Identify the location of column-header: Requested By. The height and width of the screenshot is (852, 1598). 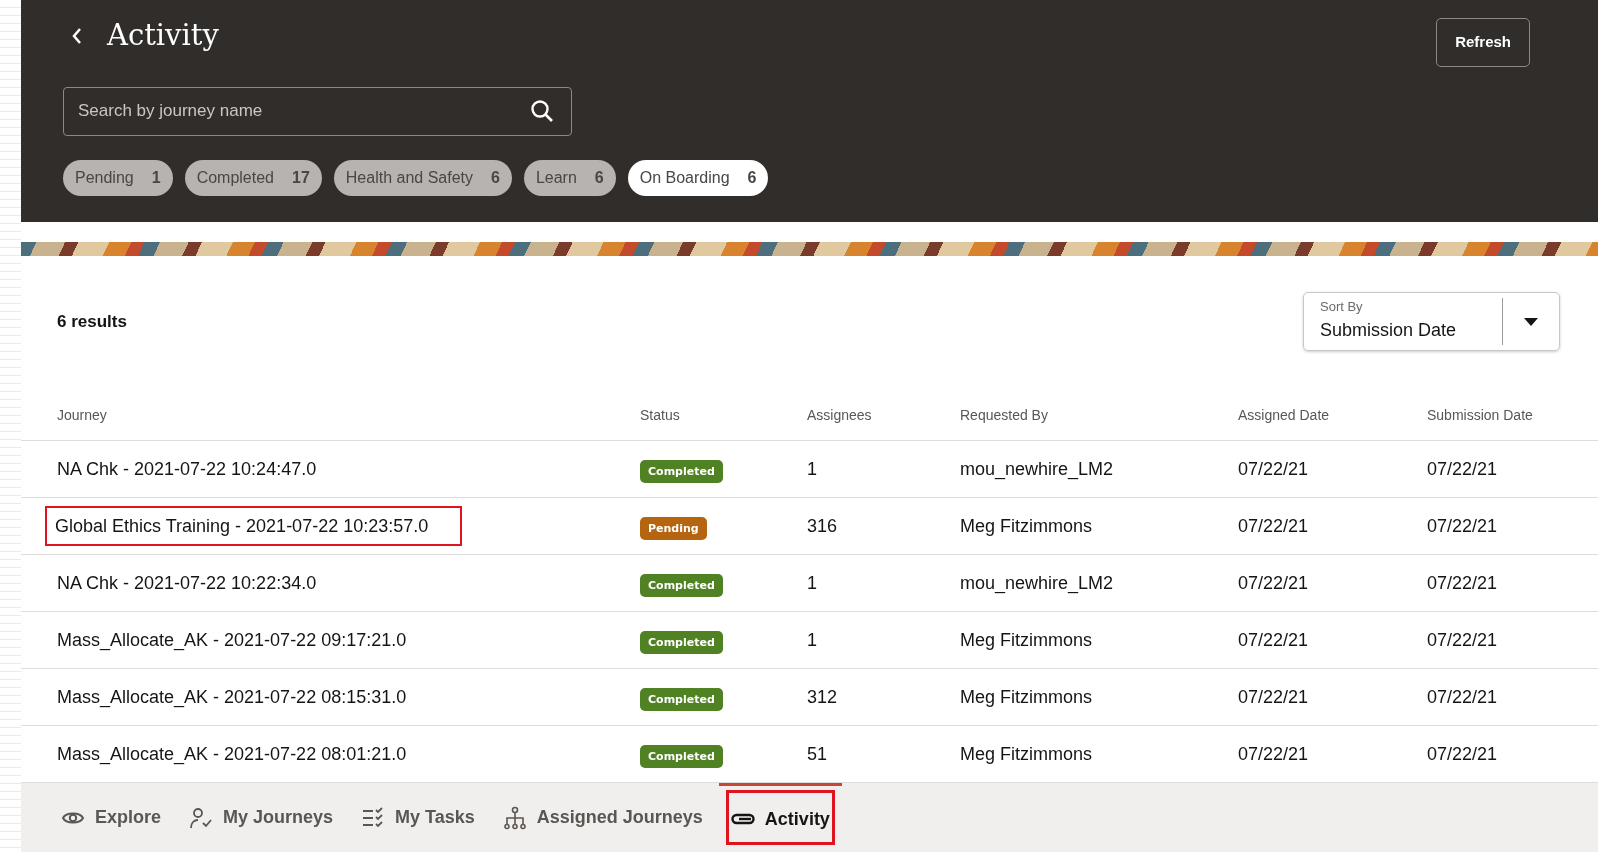
(1063, 416).